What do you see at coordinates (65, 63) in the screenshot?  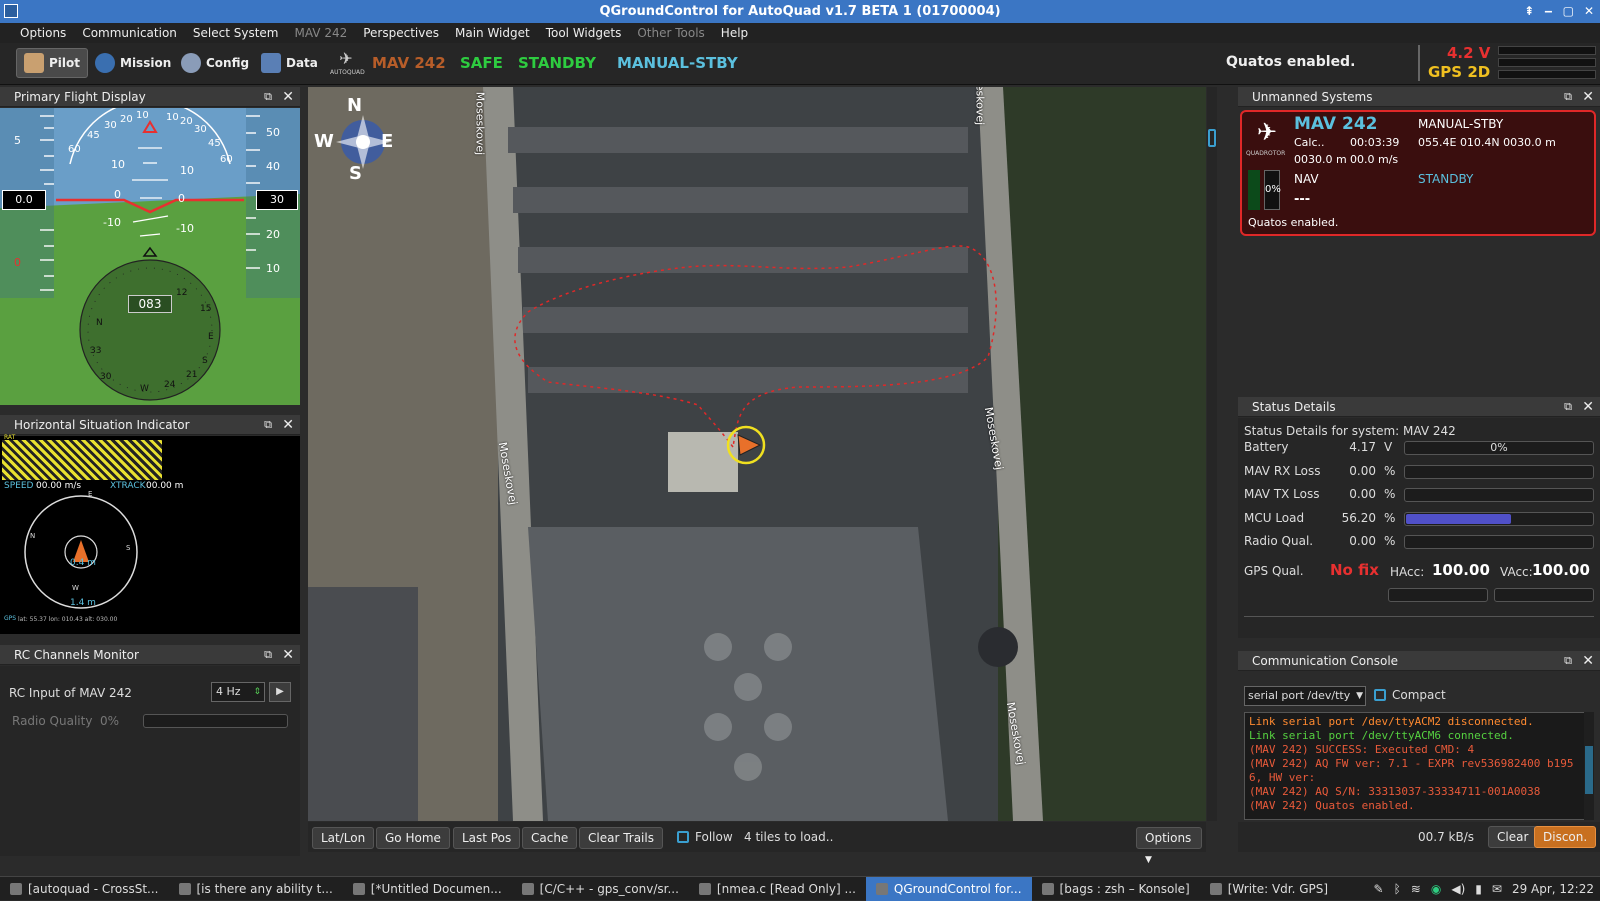 I see `pilot-label: Pilot` at bounding box center [65, 63].